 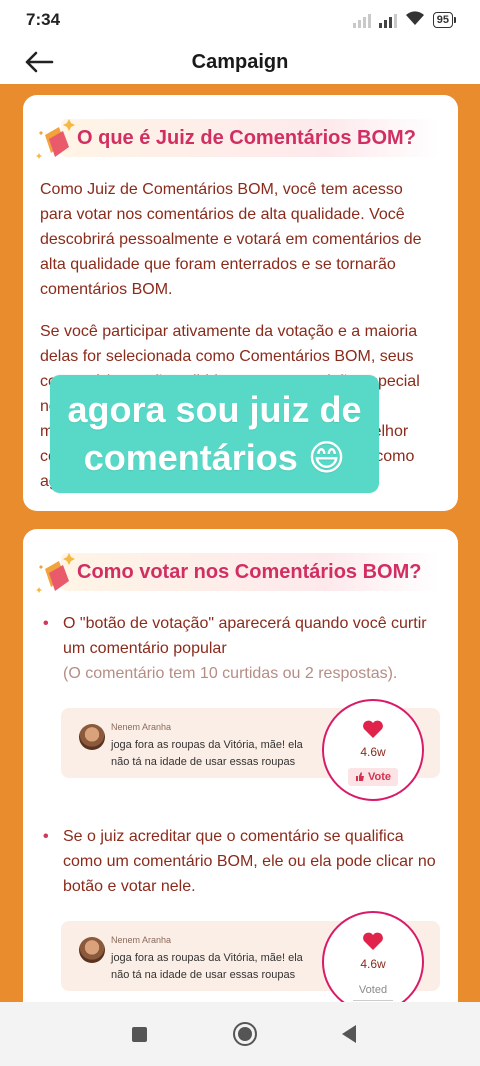 What do you see at coordinates (373, 990) in the screenshot?
I see `voted-label: Voted` at bounding box center [373, 990].